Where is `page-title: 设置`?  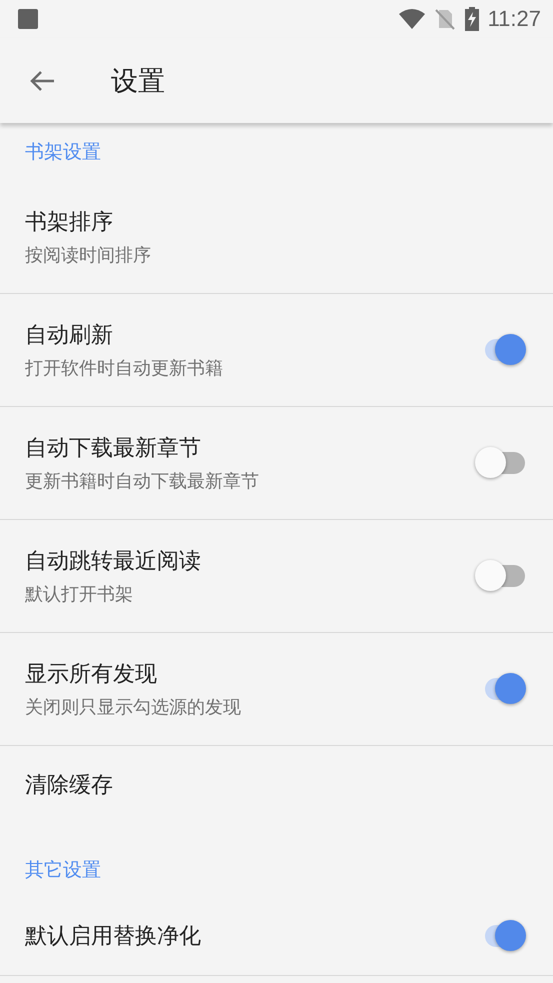 page-title: 设置 is located at coordinates (138, 81).